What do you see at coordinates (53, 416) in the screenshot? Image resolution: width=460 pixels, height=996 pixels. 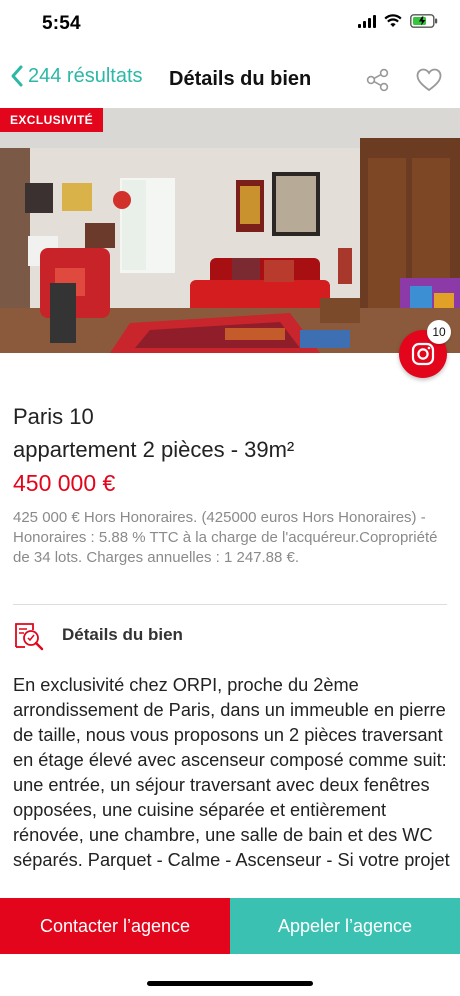 I see `listing-city: Paris 10` at bounding box center [53, 416].